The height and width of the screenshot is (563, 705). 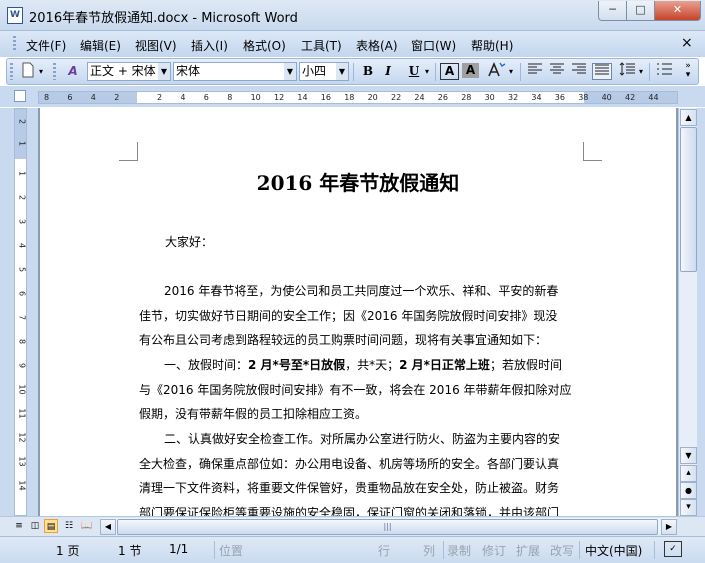 What do you see at coordinates (28, 71) in the screenshot?
I see `new-document-icon` at bounding box center [28, 71].